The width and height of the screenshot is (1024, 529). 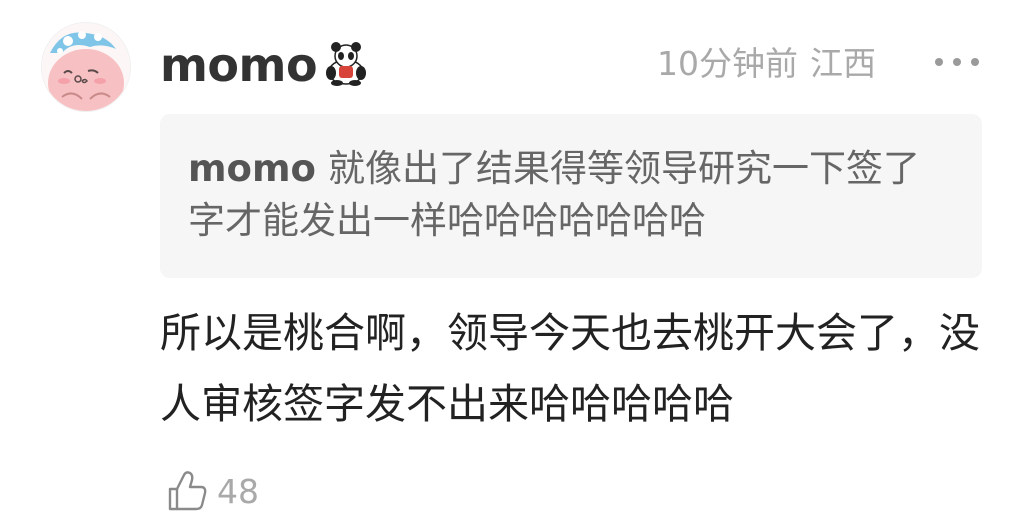 What do you see at coordinates (843, 63) in the screenshot?
I see `comment-location: 江西` at bounding box center [843, 63].